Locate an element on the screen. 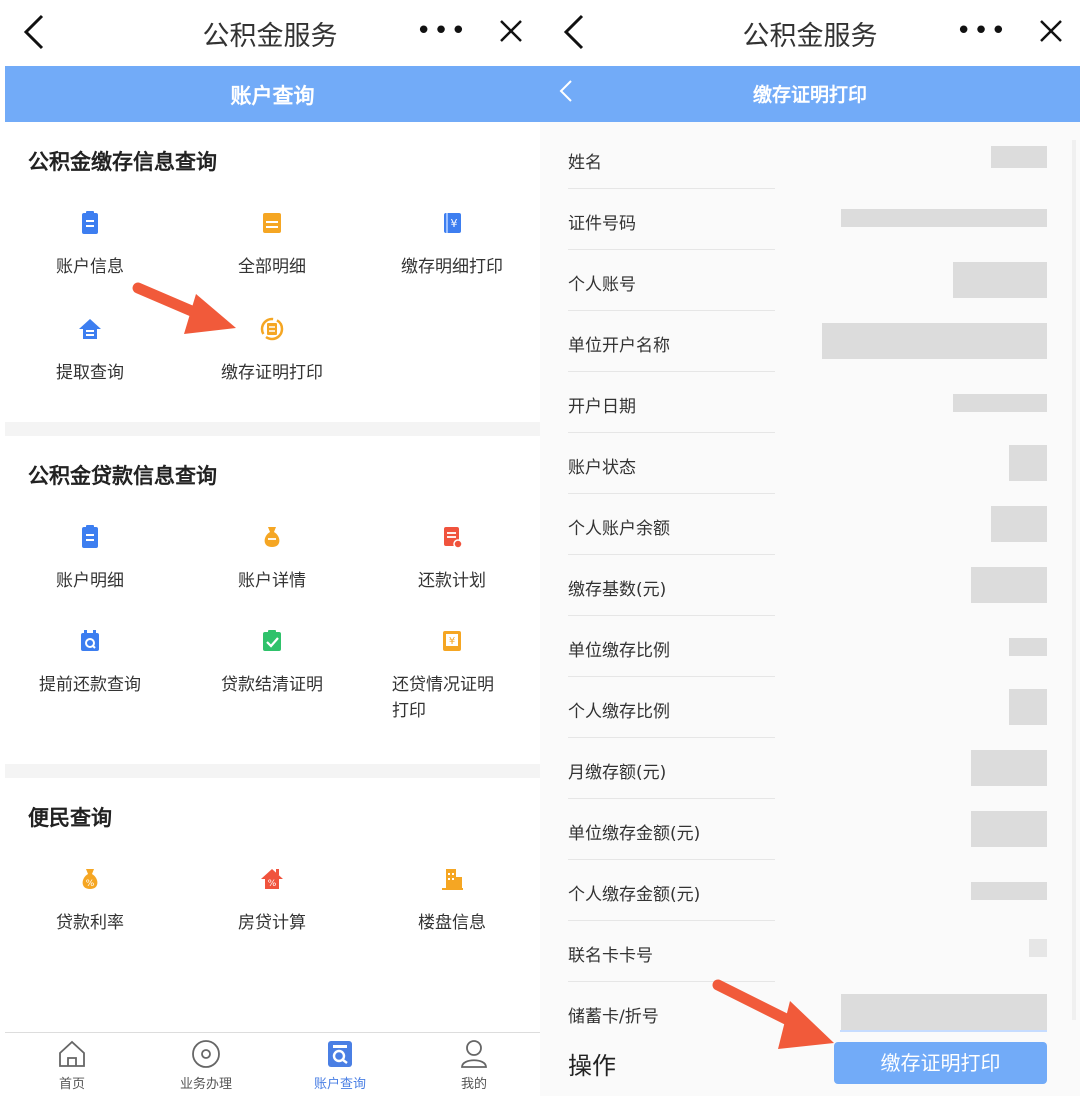  grid-item-all-details: 全部明细 is located at coordinates (272, 245).